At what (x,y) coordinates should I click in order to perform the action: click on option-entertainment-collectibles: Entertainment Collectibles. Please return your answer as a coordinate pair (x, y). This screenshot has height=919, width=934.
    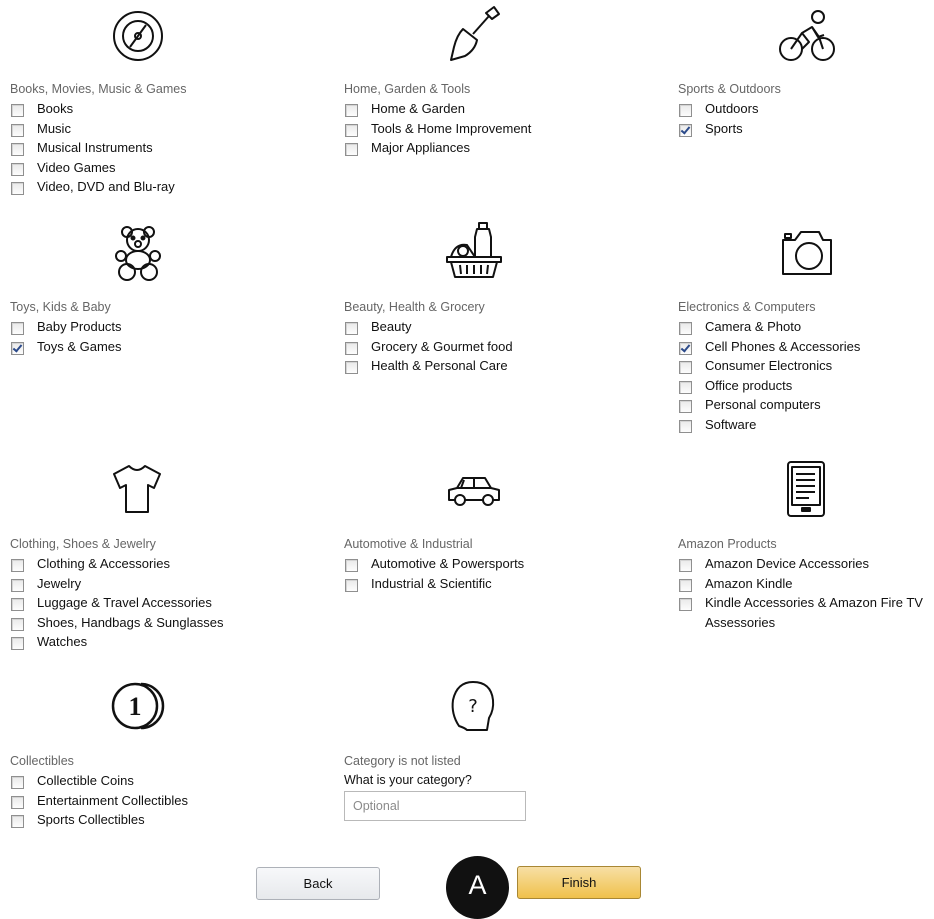
    Looking at the image, I should click on (99, 803).